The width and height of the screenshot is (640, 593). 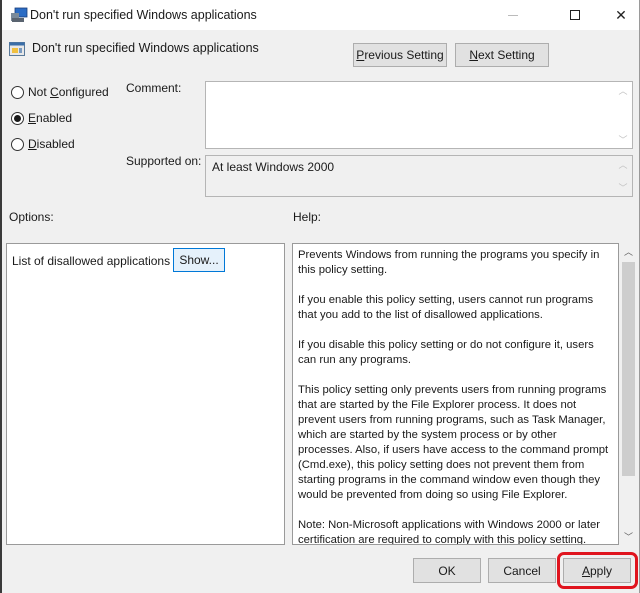 What do you see at coordinates (585, 570) in the screenshot?
I see `accel-key: A` at bounding box center [585, 570].